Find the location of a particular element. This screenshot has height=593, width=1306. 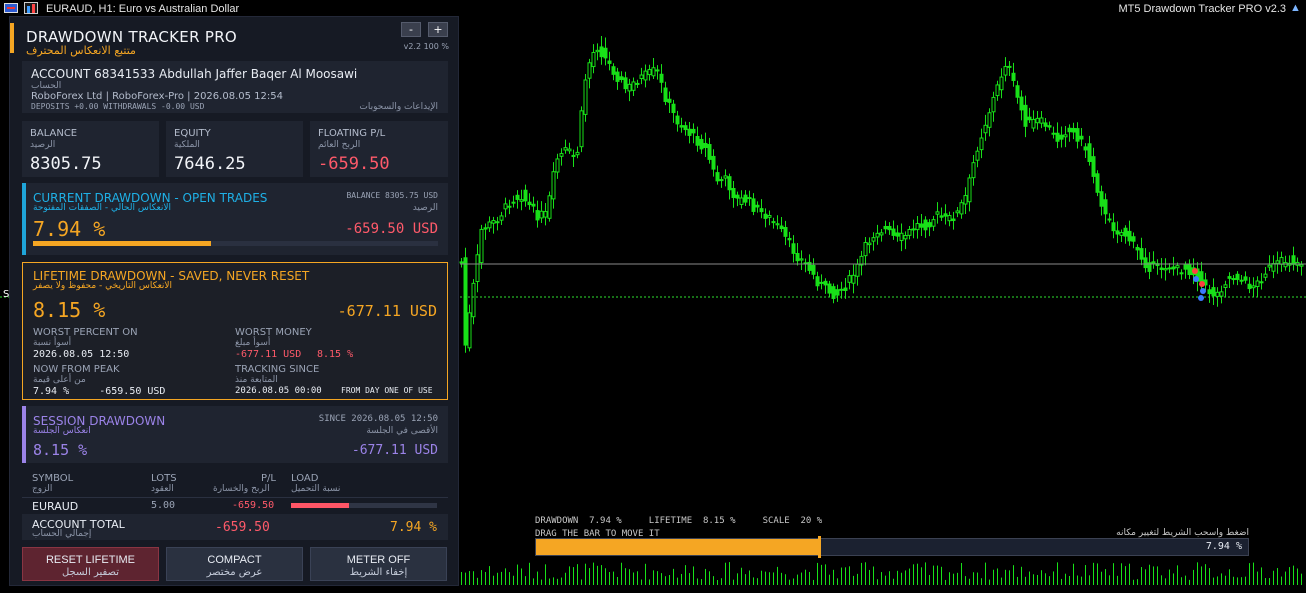

meter-drag-handle is located at coordinates (819, 547).